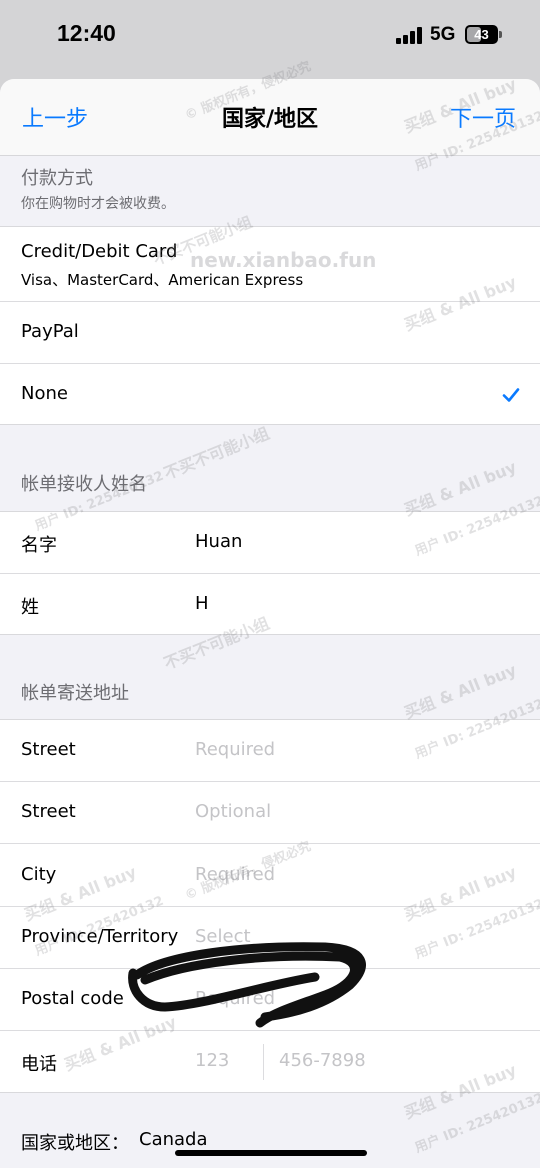  I want to click on first-name-label: 名字, so click(39, 545).